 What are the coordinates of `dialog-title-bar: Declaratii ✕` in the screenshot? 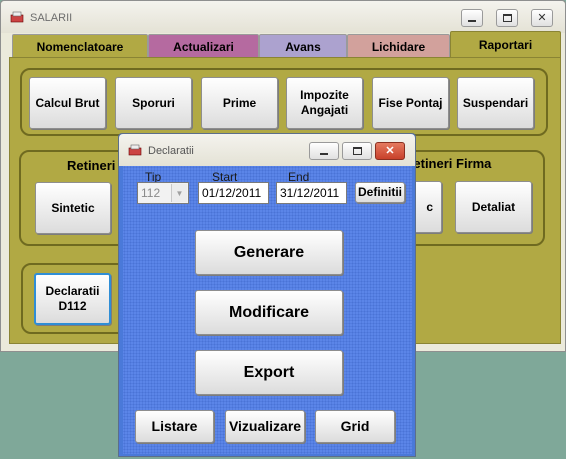 It's located at (267, 150).